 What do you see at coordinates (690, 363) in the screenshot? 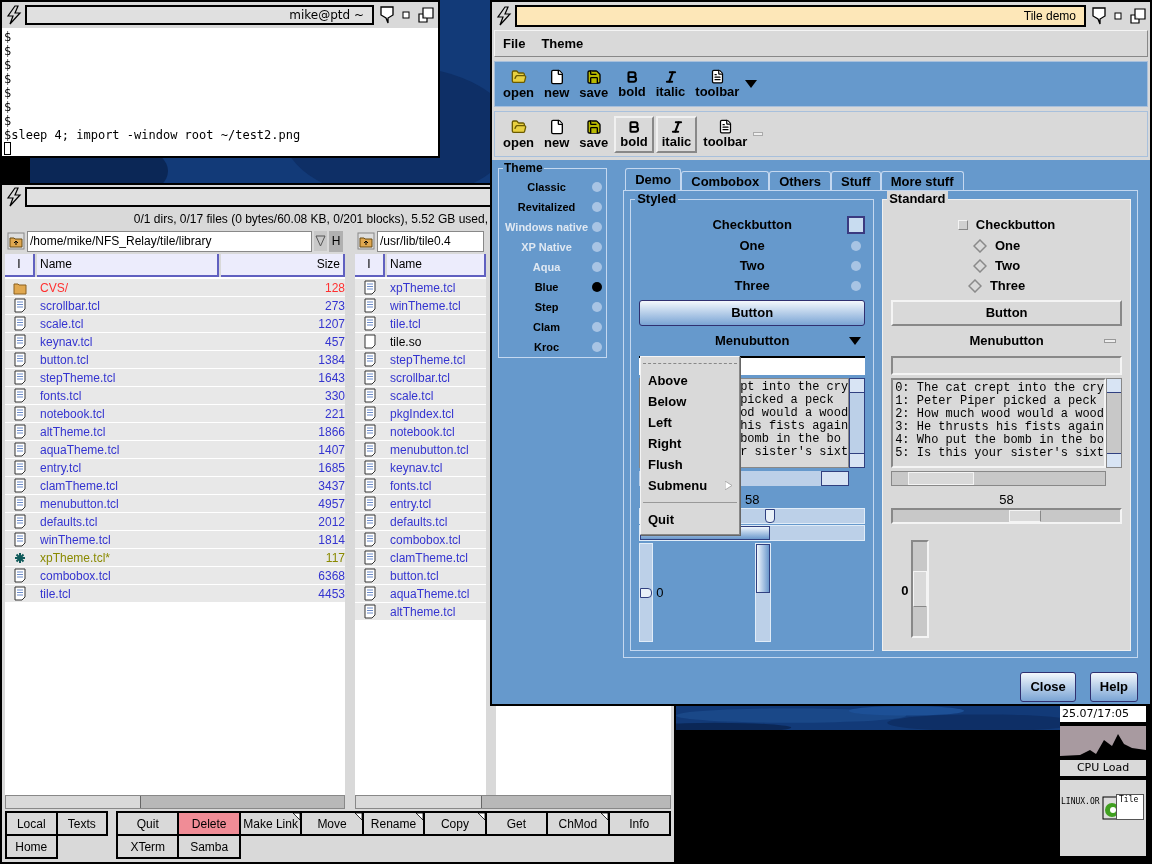
I see `tear-off-line` at bounding box center [690, 363].